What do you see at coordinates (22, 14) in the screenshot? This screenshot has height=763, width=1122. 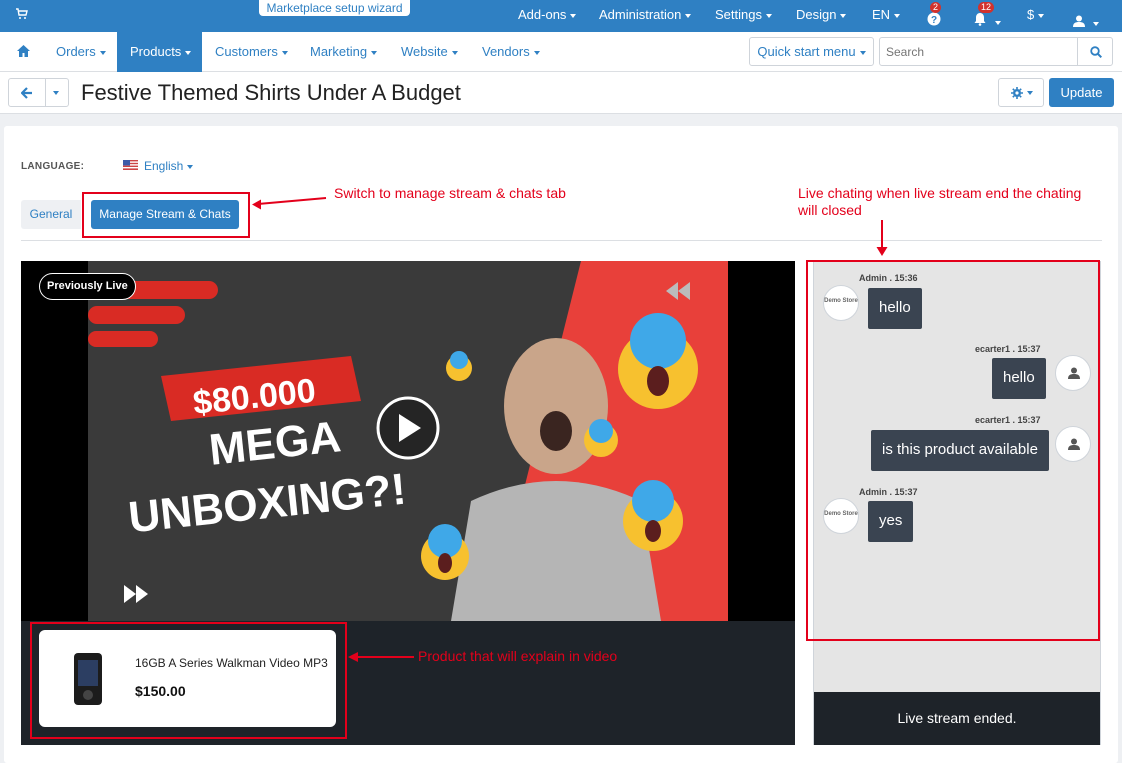 I see `cart-icon` at bounding box center [22, 14].